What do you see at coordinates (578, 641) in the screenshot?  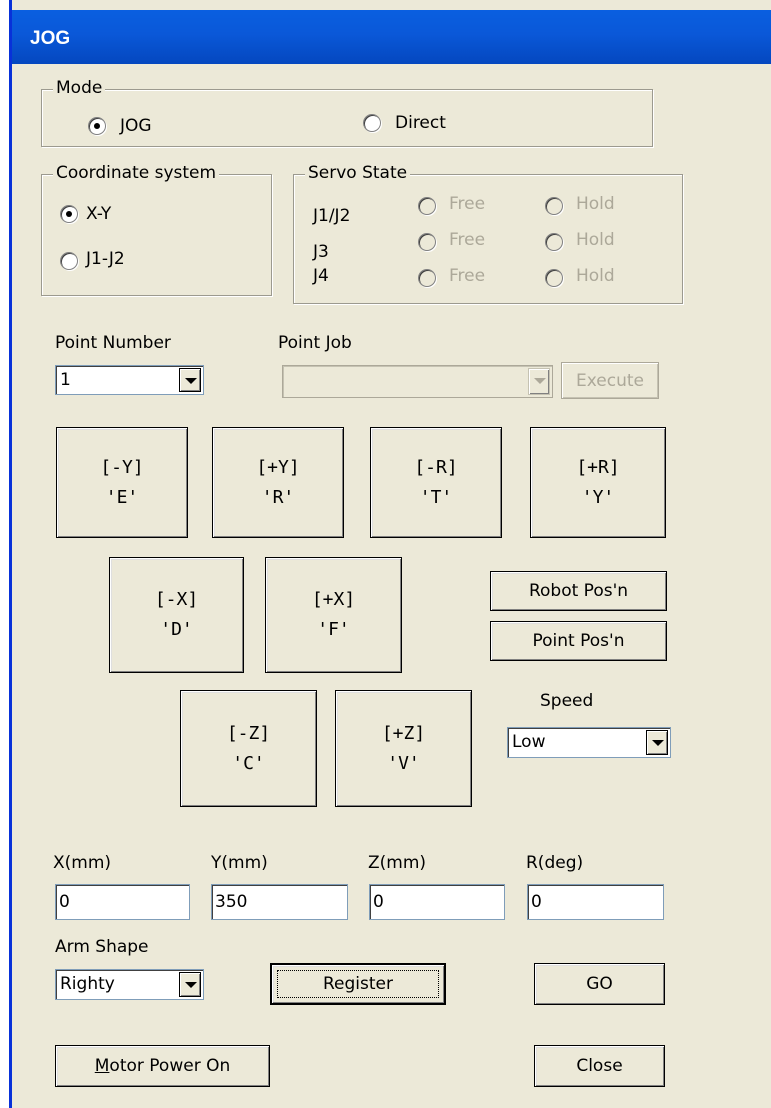 I see `point-posn-button: Point Pos'n` at bounding box center [578, 641].